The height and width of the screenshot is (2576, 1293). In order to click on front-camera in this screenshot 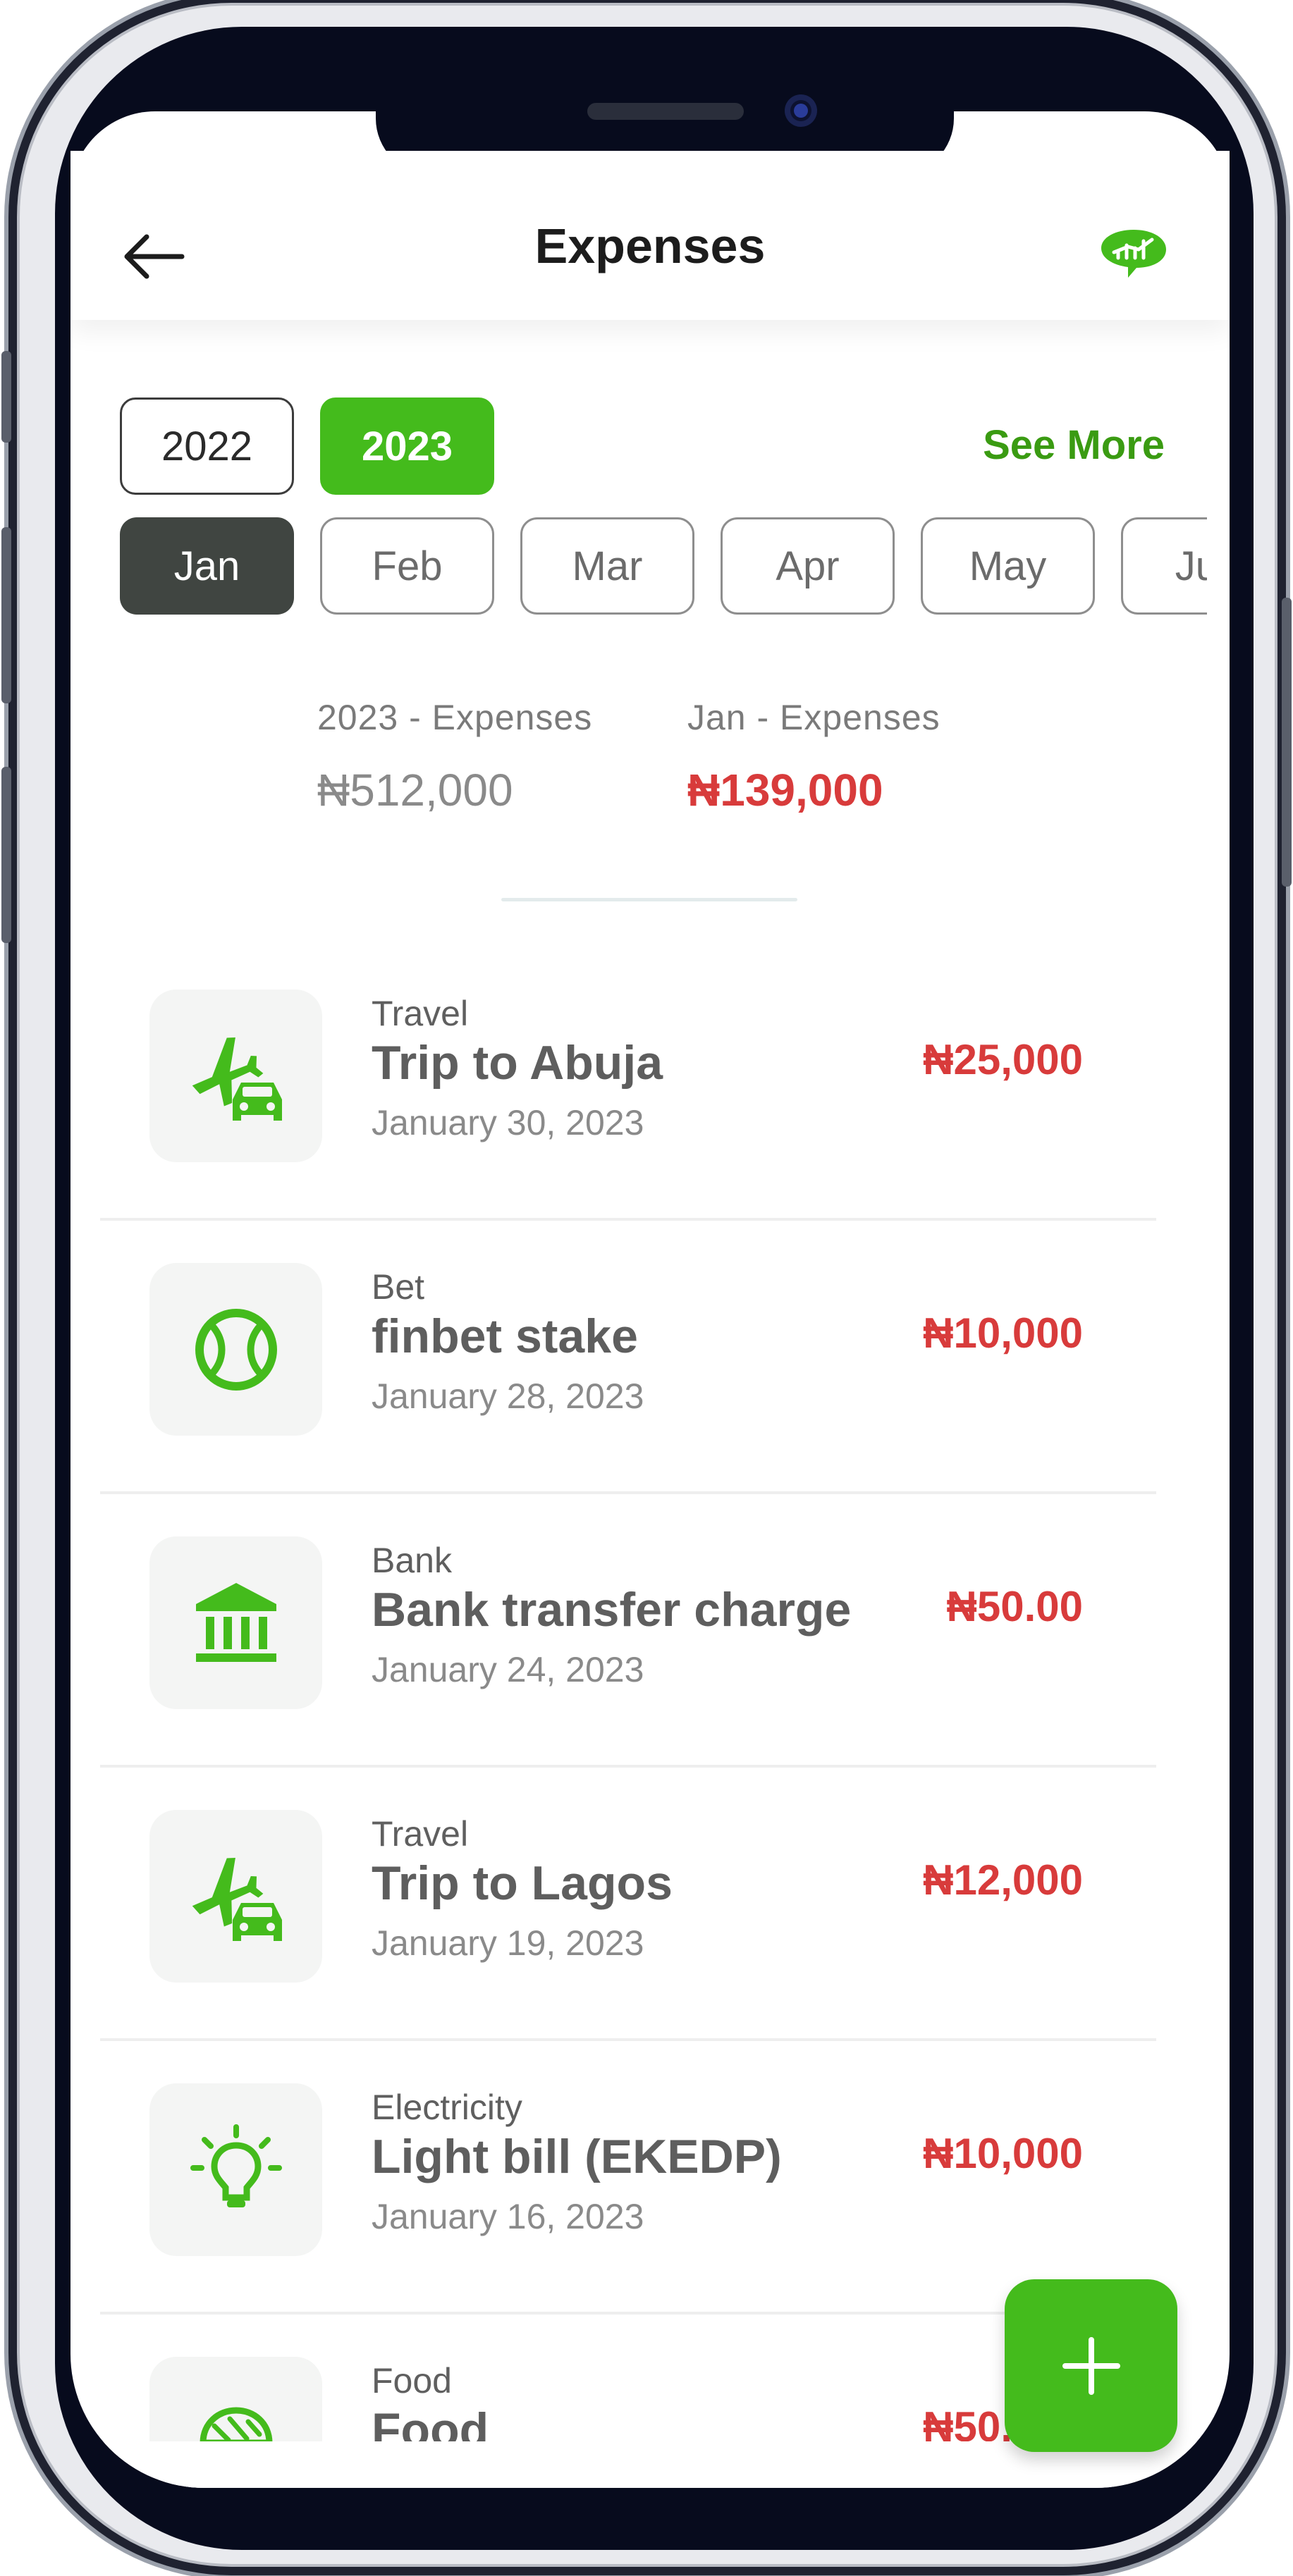, I will do `click(801, 111)`.